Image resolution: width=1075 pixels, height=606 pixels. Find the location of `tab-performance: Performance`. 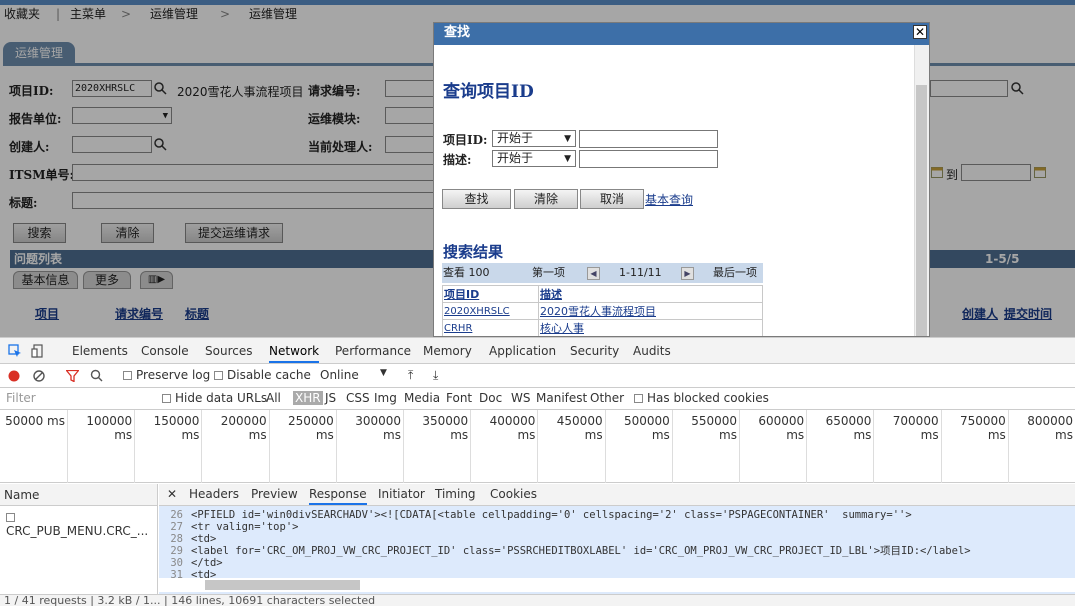

tab-performance: Performance is located at coordinates (373, 351).